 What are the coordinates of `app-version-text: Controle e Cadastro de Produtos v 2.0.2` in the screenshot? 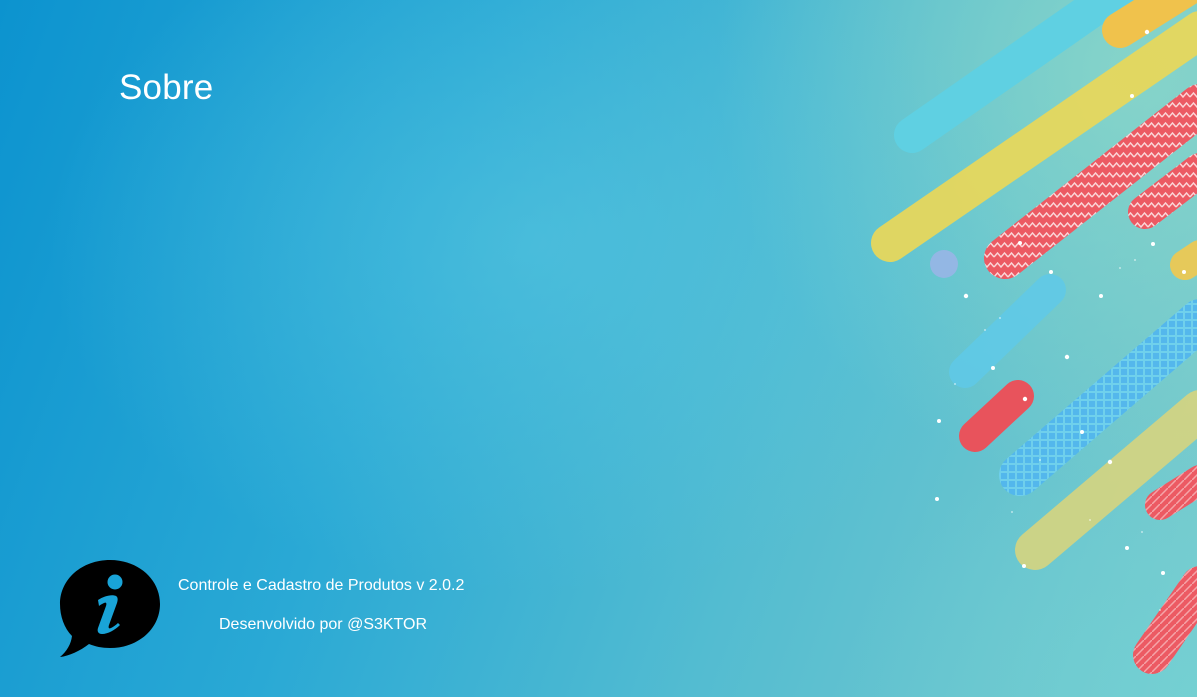 It's located at (321, 585).